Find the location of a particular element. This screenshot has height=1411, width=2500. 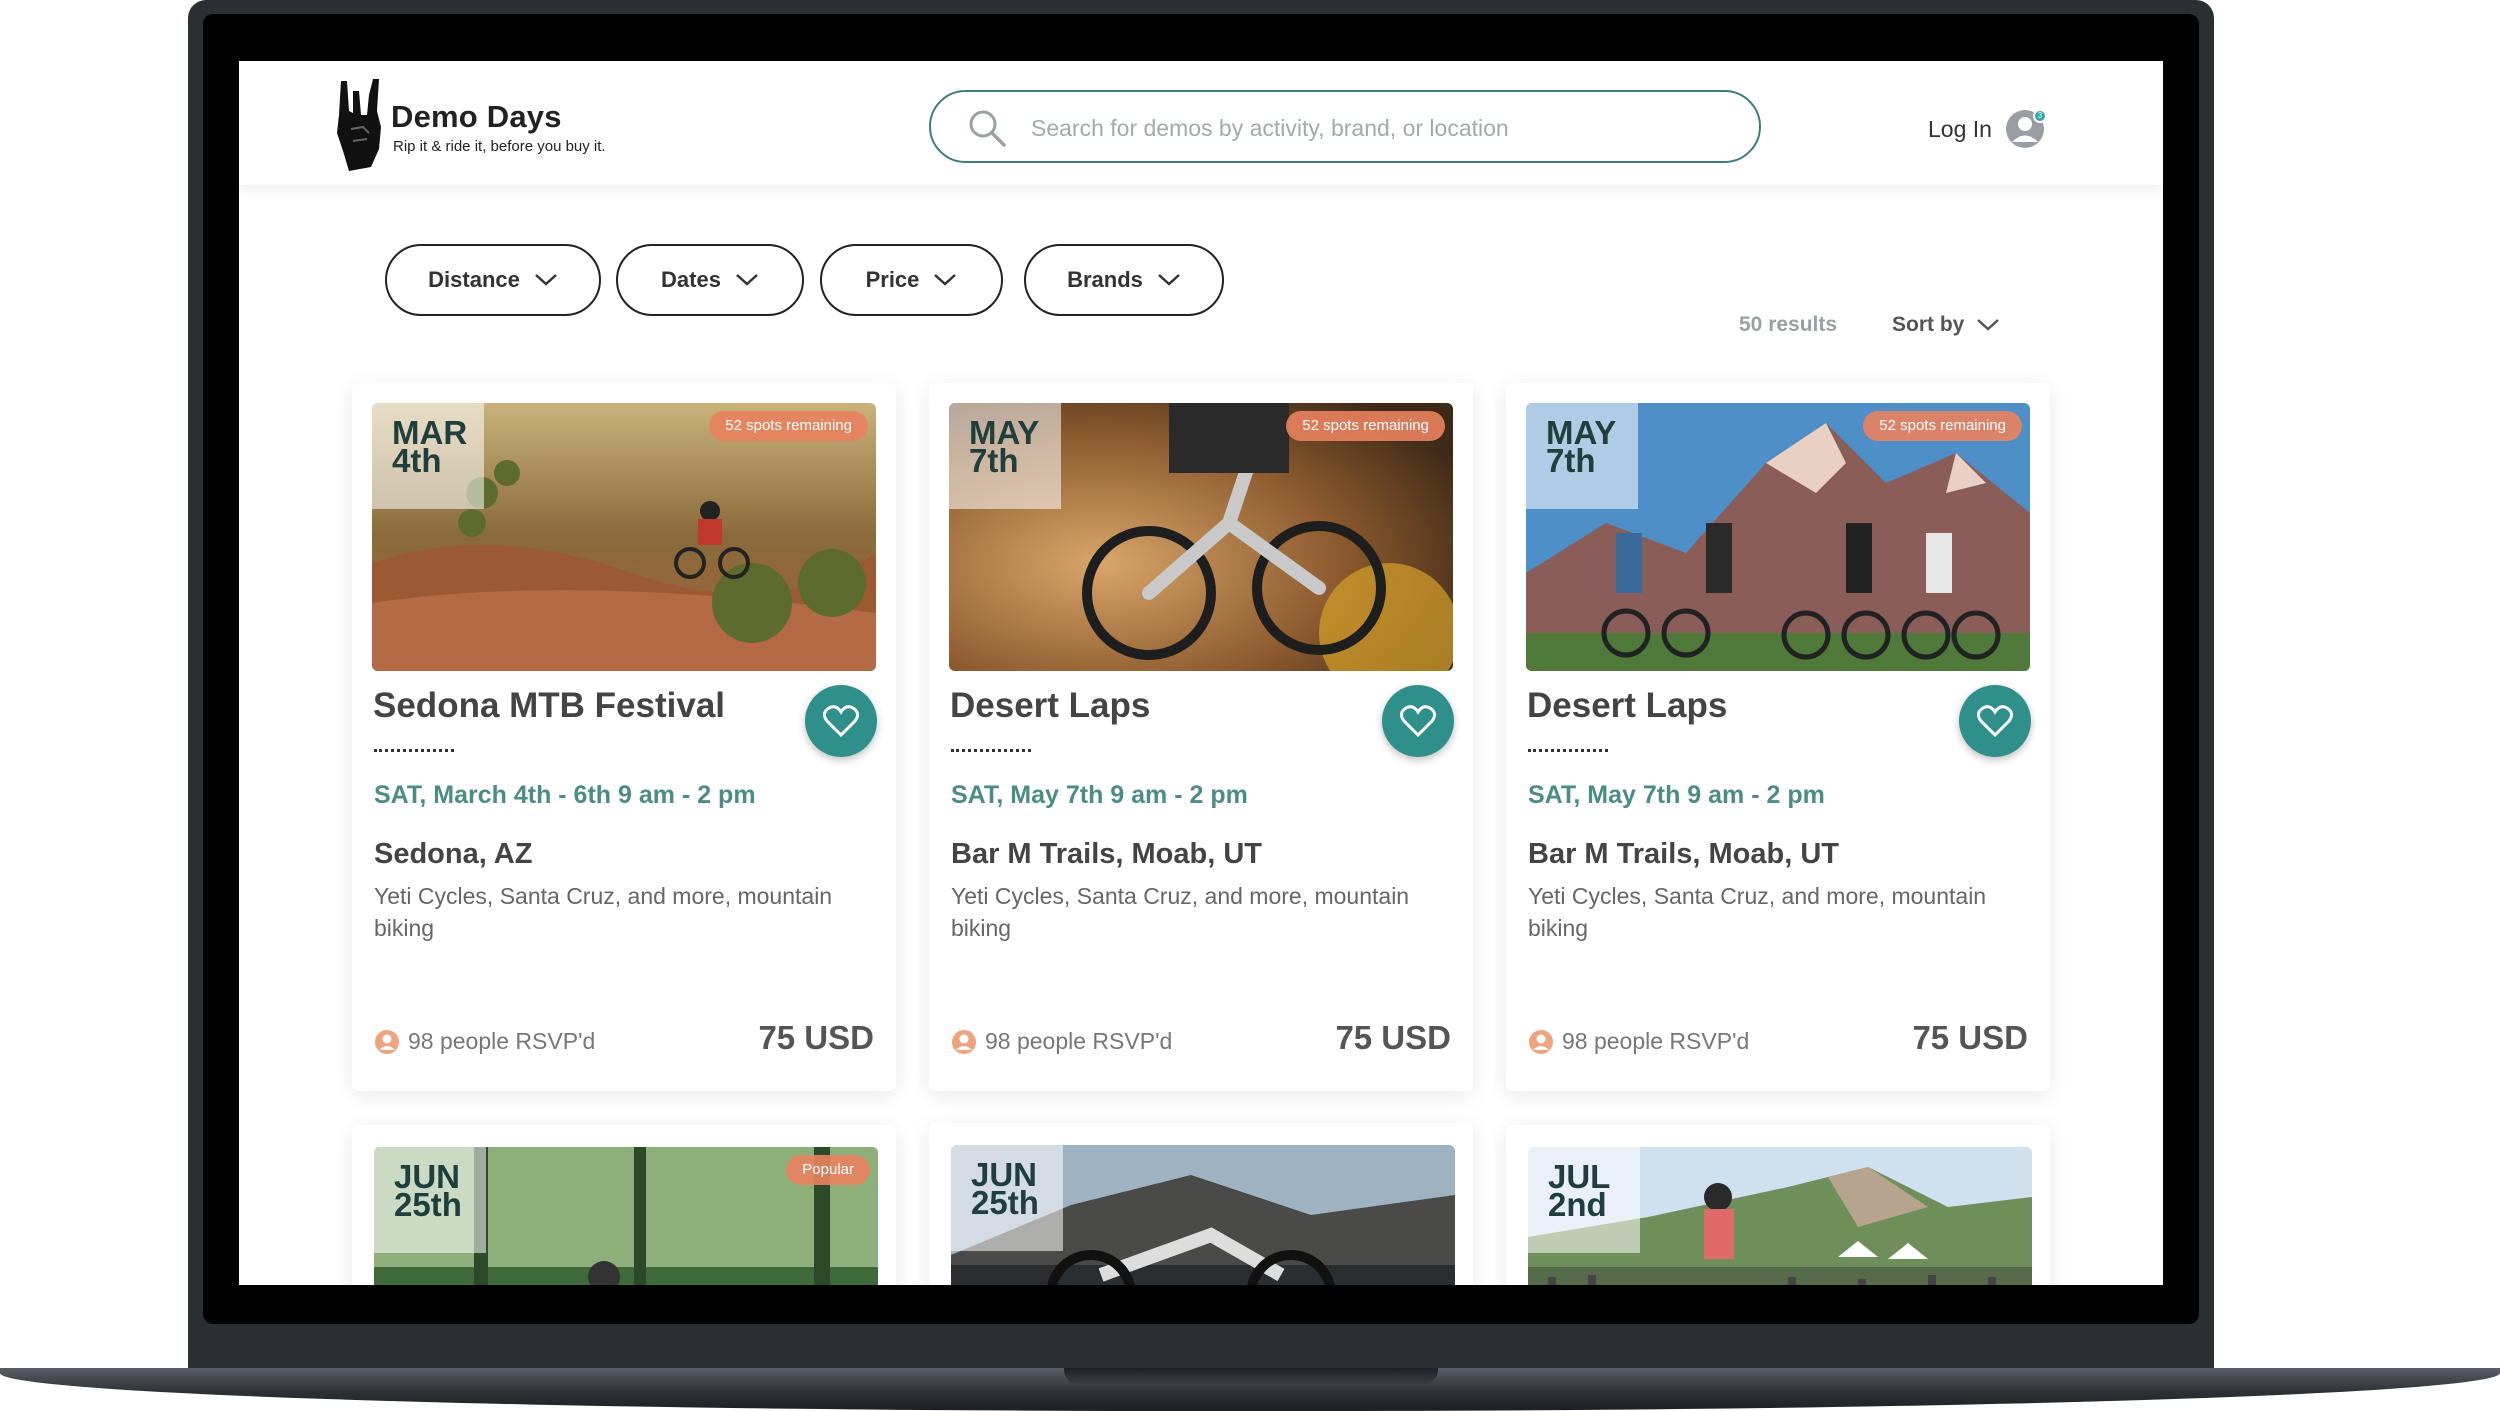

brand-tagline: Rip it & ride it, before you buy it. is located at coordinates (499, 146).